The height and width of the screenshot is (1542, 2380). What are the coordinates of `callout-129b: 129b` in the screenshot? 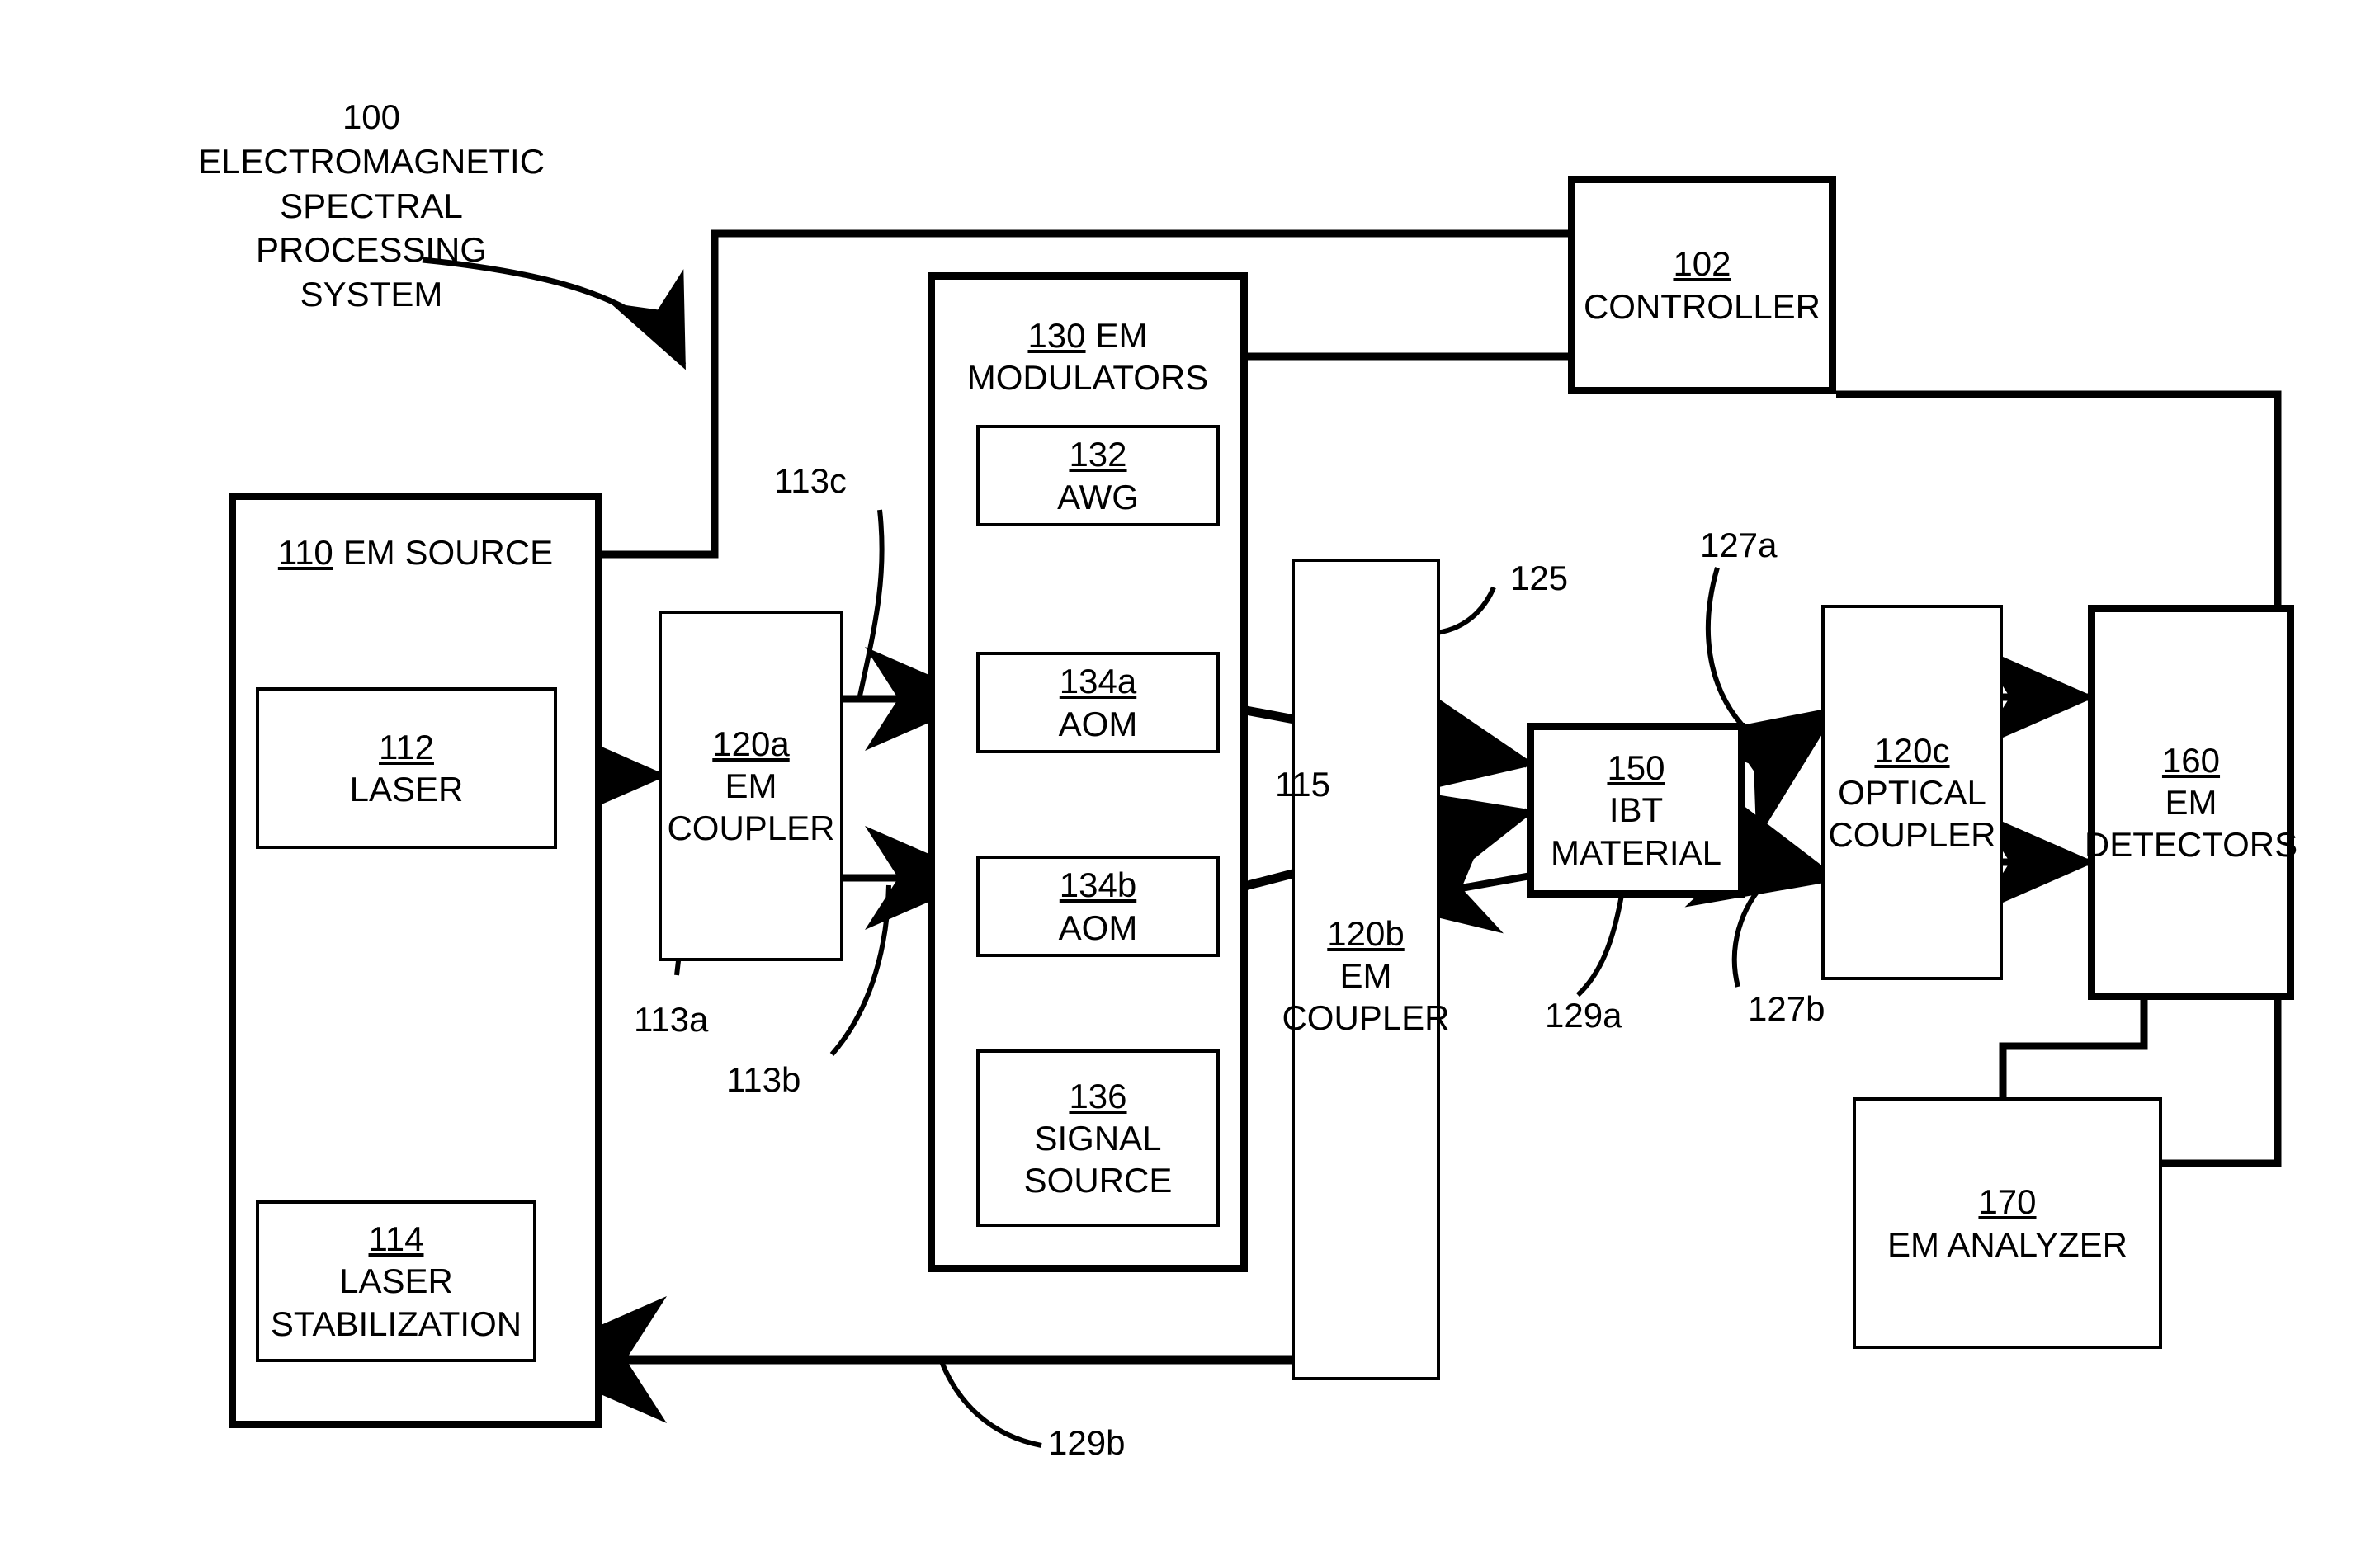 It's located at (1087, 1442).